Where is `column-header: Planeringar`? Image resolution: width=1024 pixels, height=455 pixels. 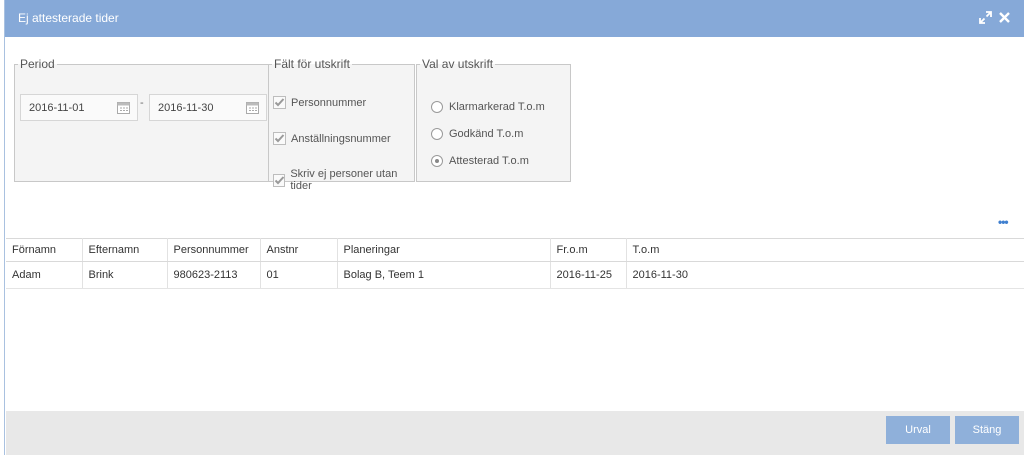
column-header: Planeringar is located at coordinates (444, 250).